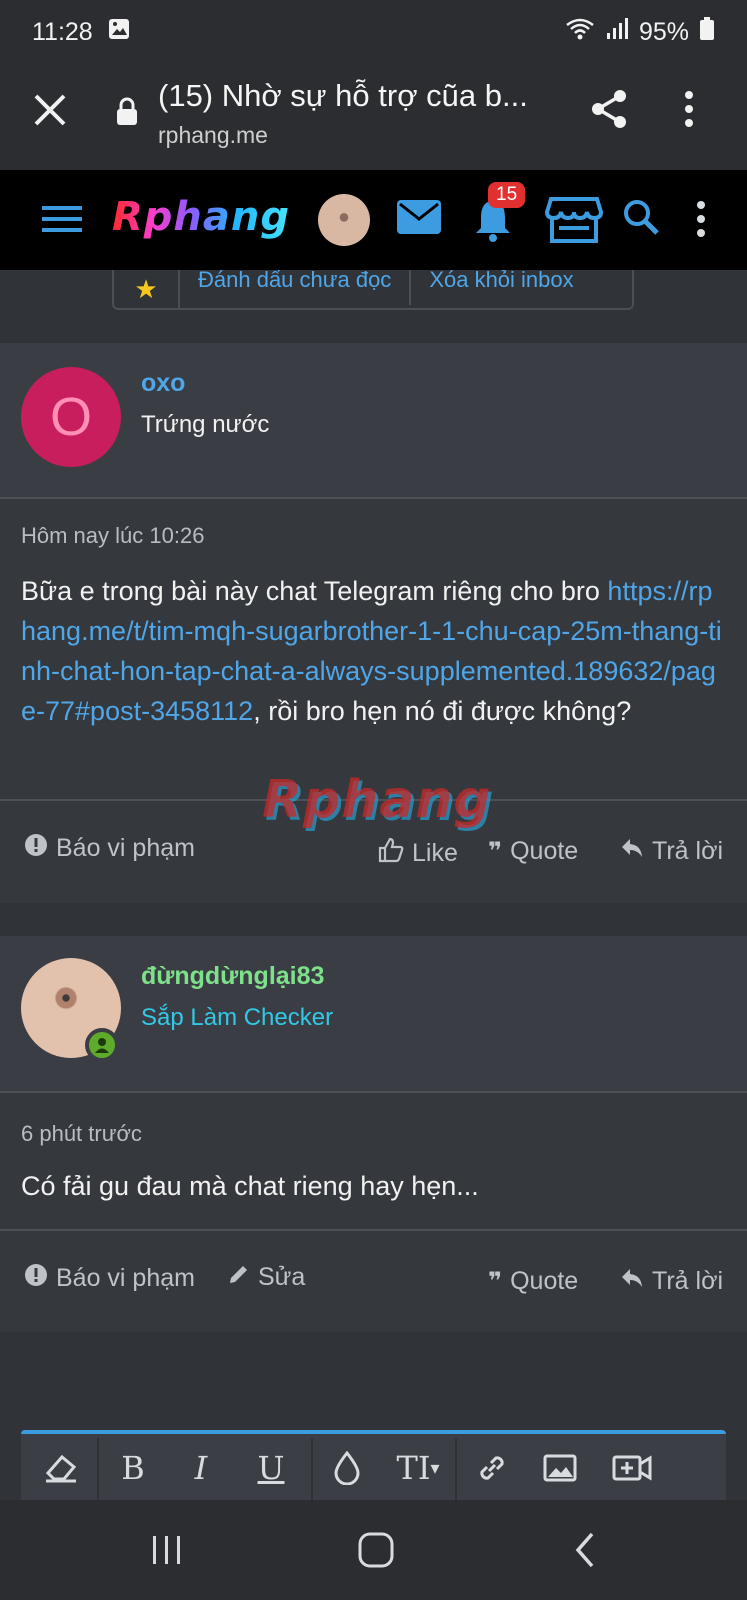 The image size is (747, 1600). What do you see at coordinates (373, 421) in the screenshot?
I see `post-header: O oxo Trứng nước` at bounding box center [373, 421].